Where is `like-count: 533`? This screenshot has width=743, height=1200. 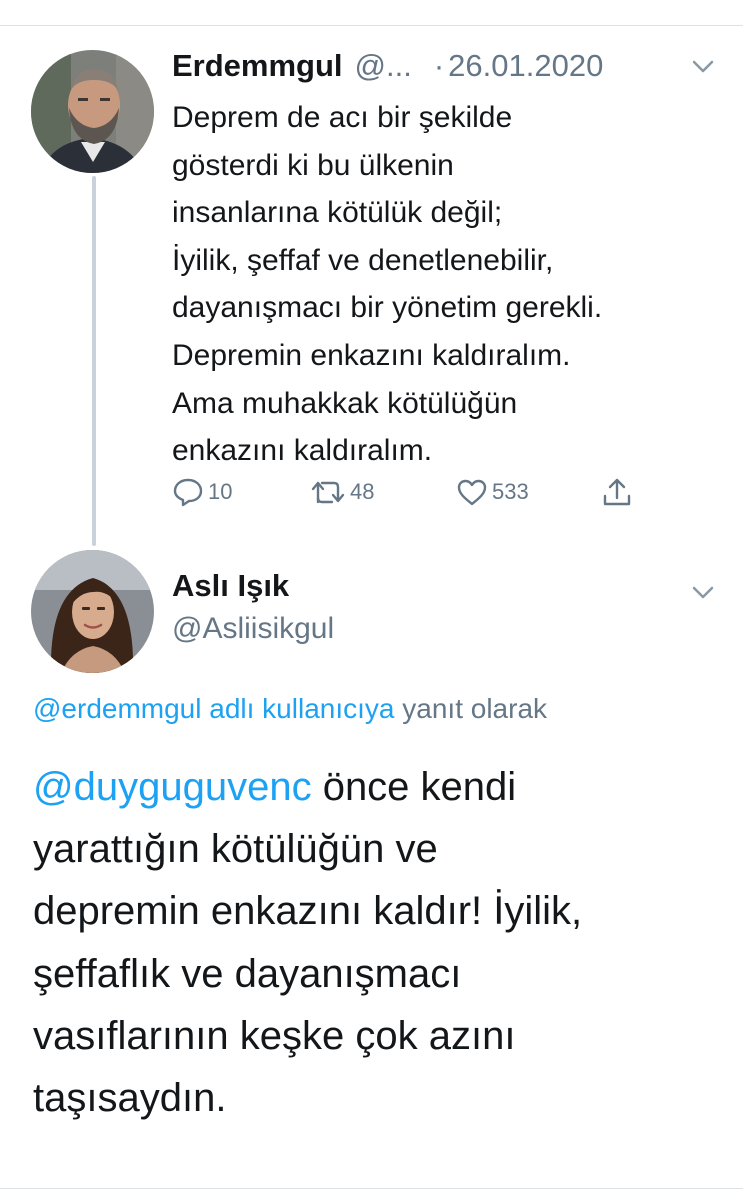
like-count: 533 is located at coordinates (510, 491).